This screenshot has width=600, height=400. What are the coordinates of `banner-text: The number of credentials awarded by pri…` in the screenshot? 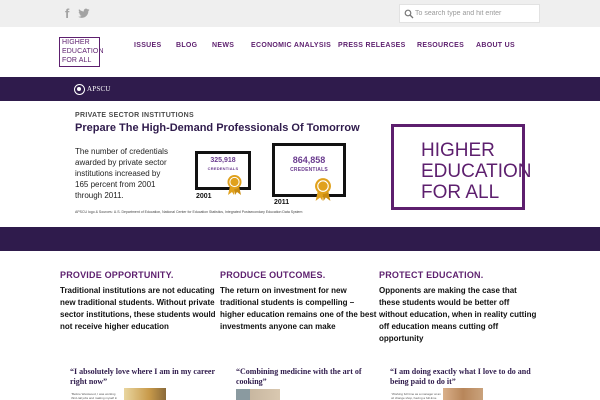 It's located at (121, 173).